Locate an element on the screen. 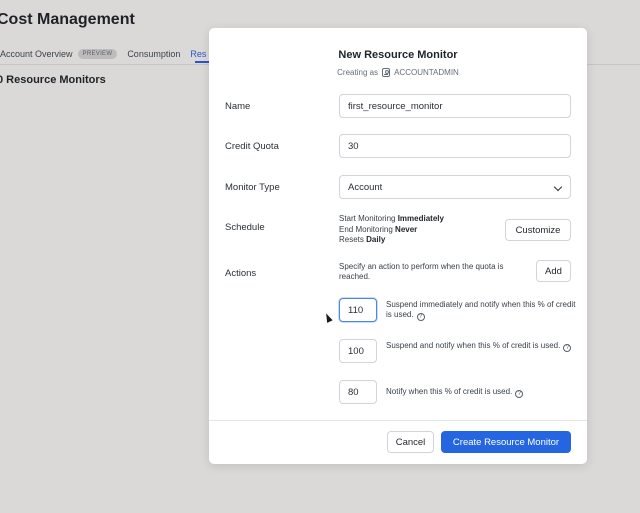  active-tab-indicator is located at coordinates (202, 62).